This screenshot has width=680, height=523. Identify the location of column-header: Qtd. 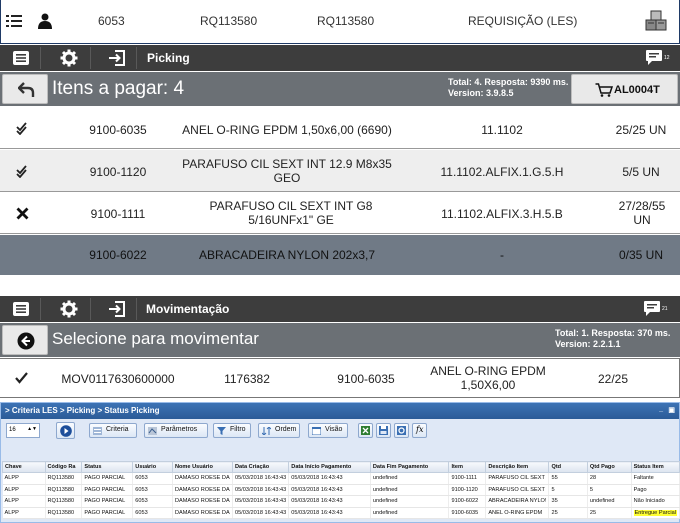
(568, 467).